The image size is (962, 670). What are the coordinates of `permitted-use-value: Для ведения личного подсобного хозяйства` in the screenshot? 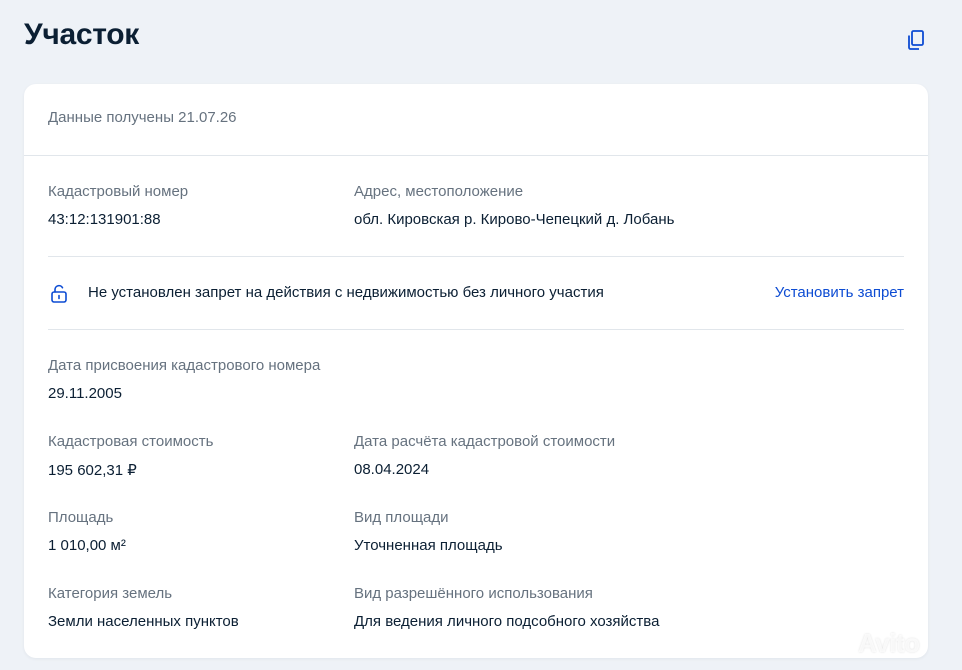 It's located at (507, 621).